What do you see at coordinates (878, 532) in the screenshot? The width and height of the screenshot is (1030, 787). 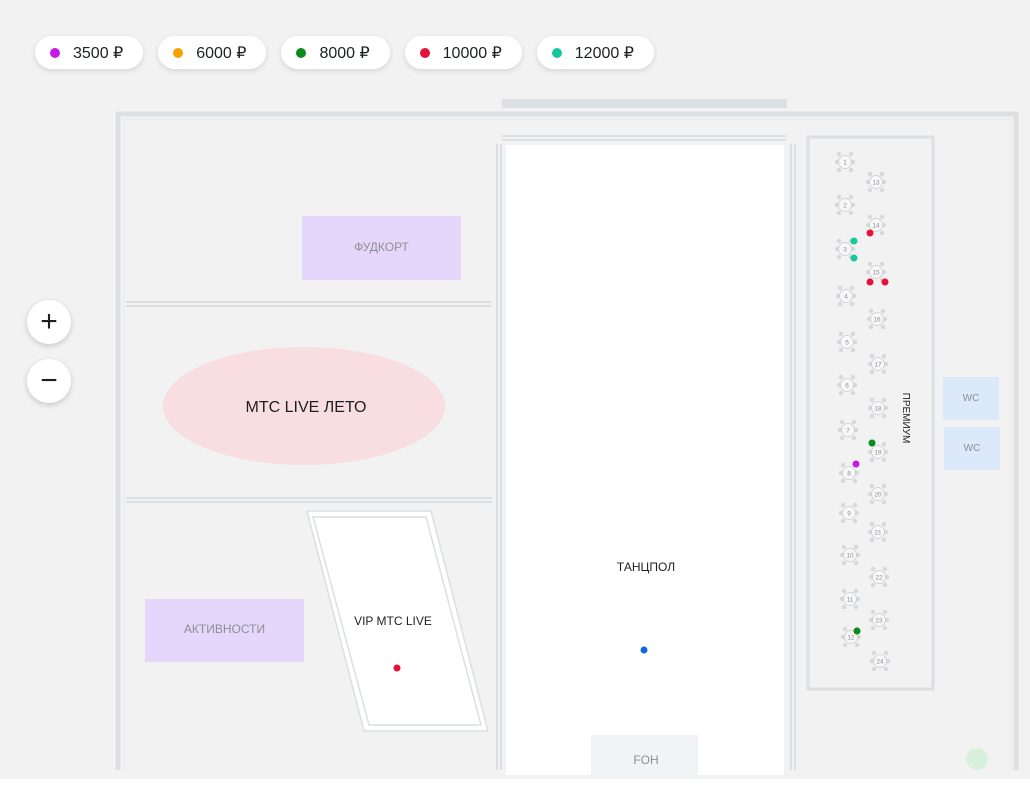 I see `table-21: 21` at bounding box center [878, 532].